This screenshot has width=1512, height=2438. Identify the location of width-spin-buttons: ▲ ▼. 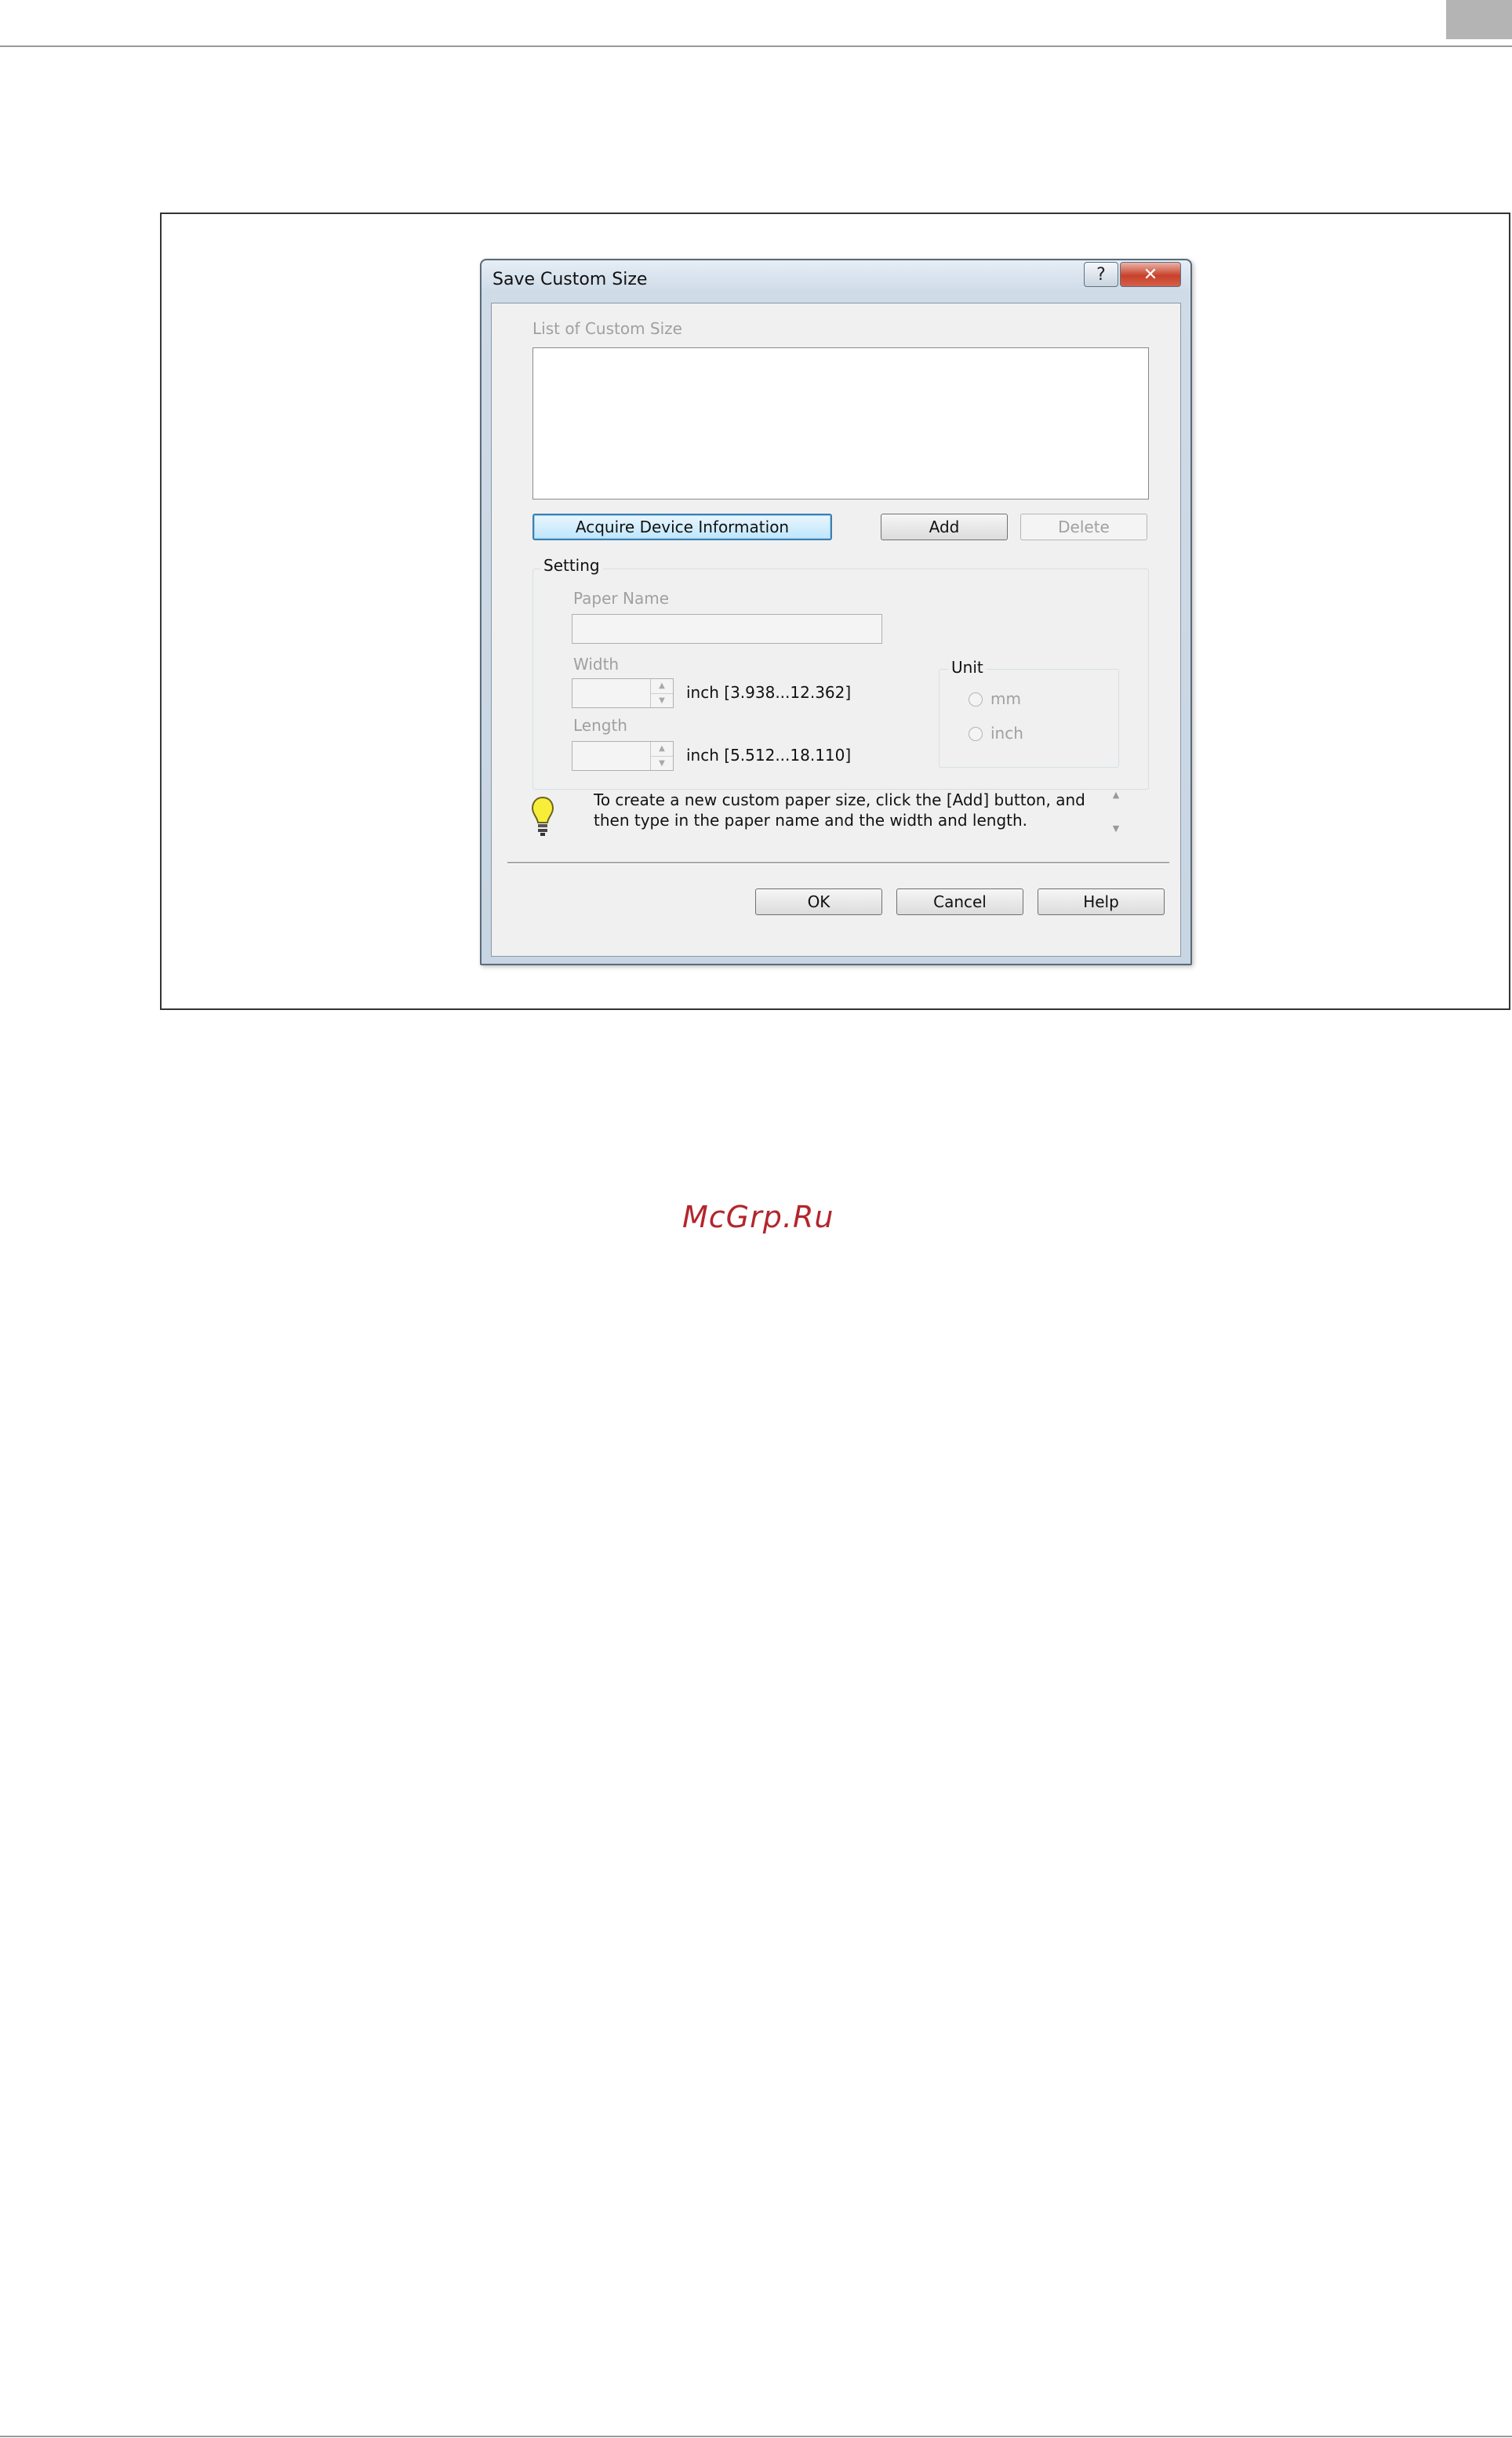
(661, 693).